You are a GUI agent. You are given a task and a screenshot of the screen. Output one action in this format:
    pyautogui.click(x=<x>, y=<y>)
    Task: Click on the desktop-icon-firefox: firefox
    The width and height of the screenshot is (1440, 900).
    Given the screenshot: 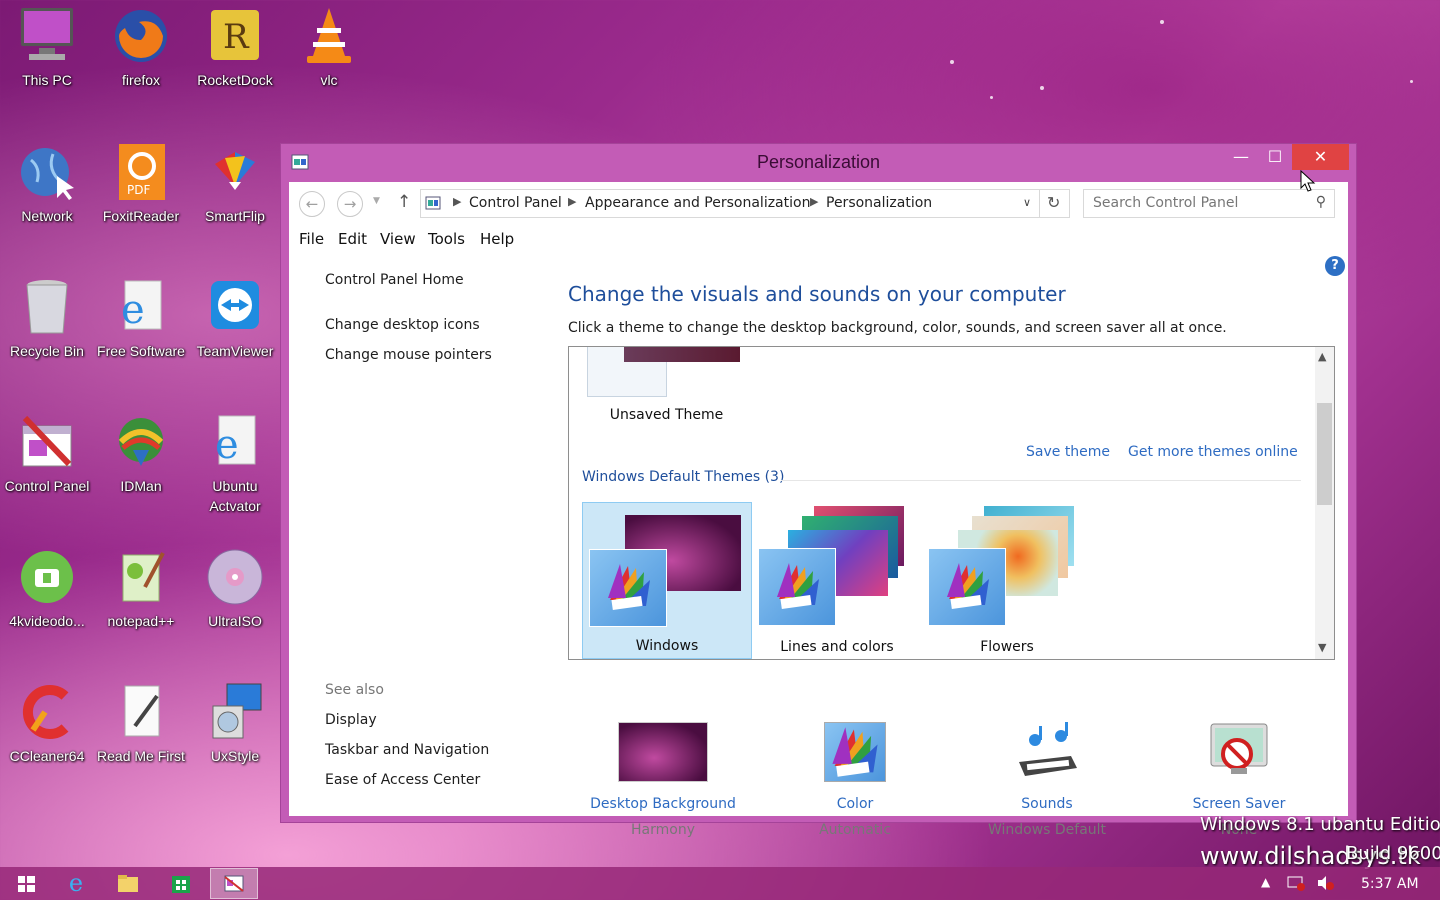 What is the action you would take?
    pyautogui.click(x=141, y=48)
    